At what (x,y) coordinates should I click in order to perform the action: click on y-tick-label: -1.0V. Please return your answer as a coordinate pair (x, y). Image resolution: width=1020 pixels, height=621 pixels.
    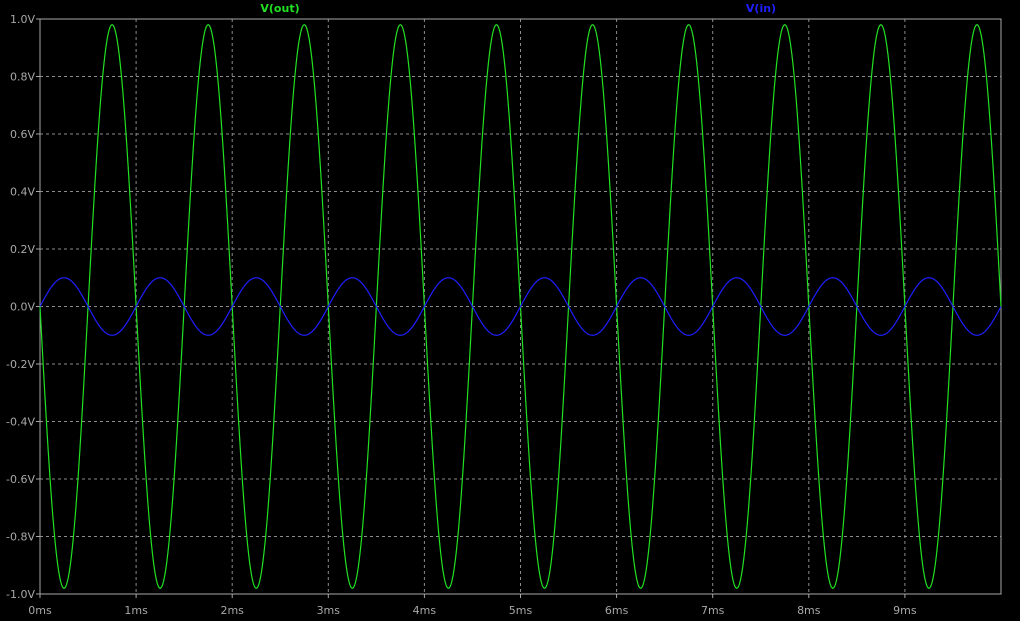
    Looking at the image, I should click on (20, 594).